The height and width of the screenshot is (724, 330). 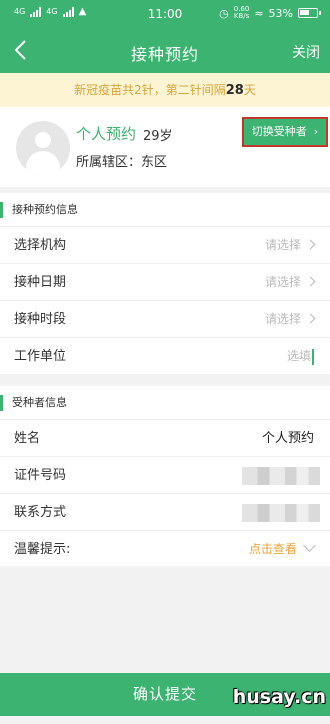 What do you see at coordinates (43, 163) in the screenshot?
I see `avatar-body` at bounding box center [43, 163].